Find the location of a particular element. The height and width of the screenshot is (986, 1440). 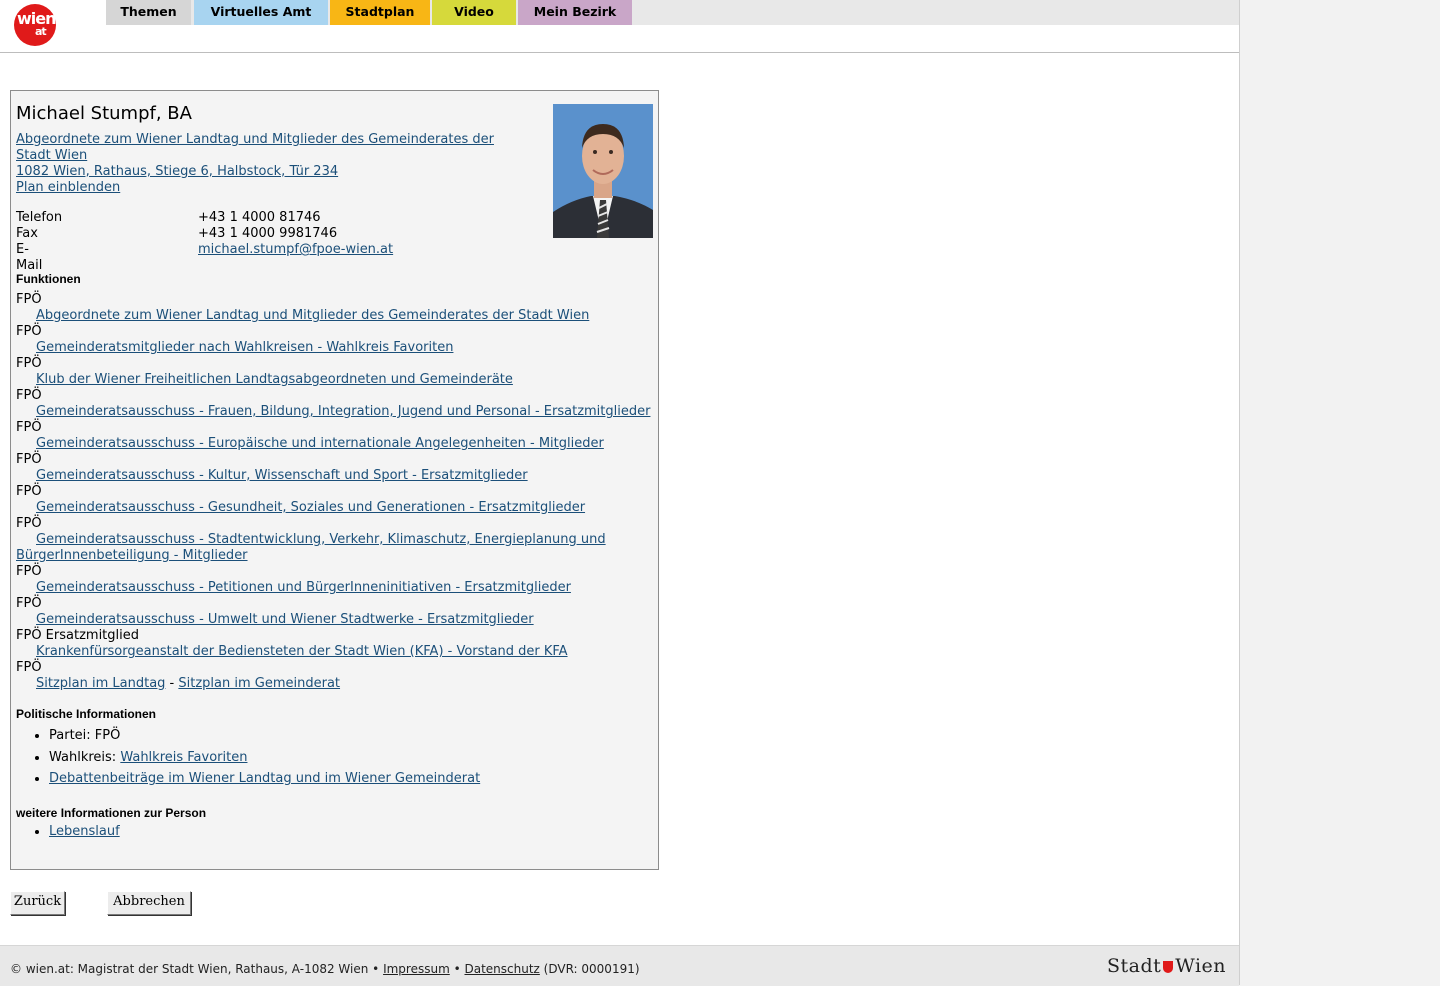

tab-video: Video is located at coordinates (474, 12).